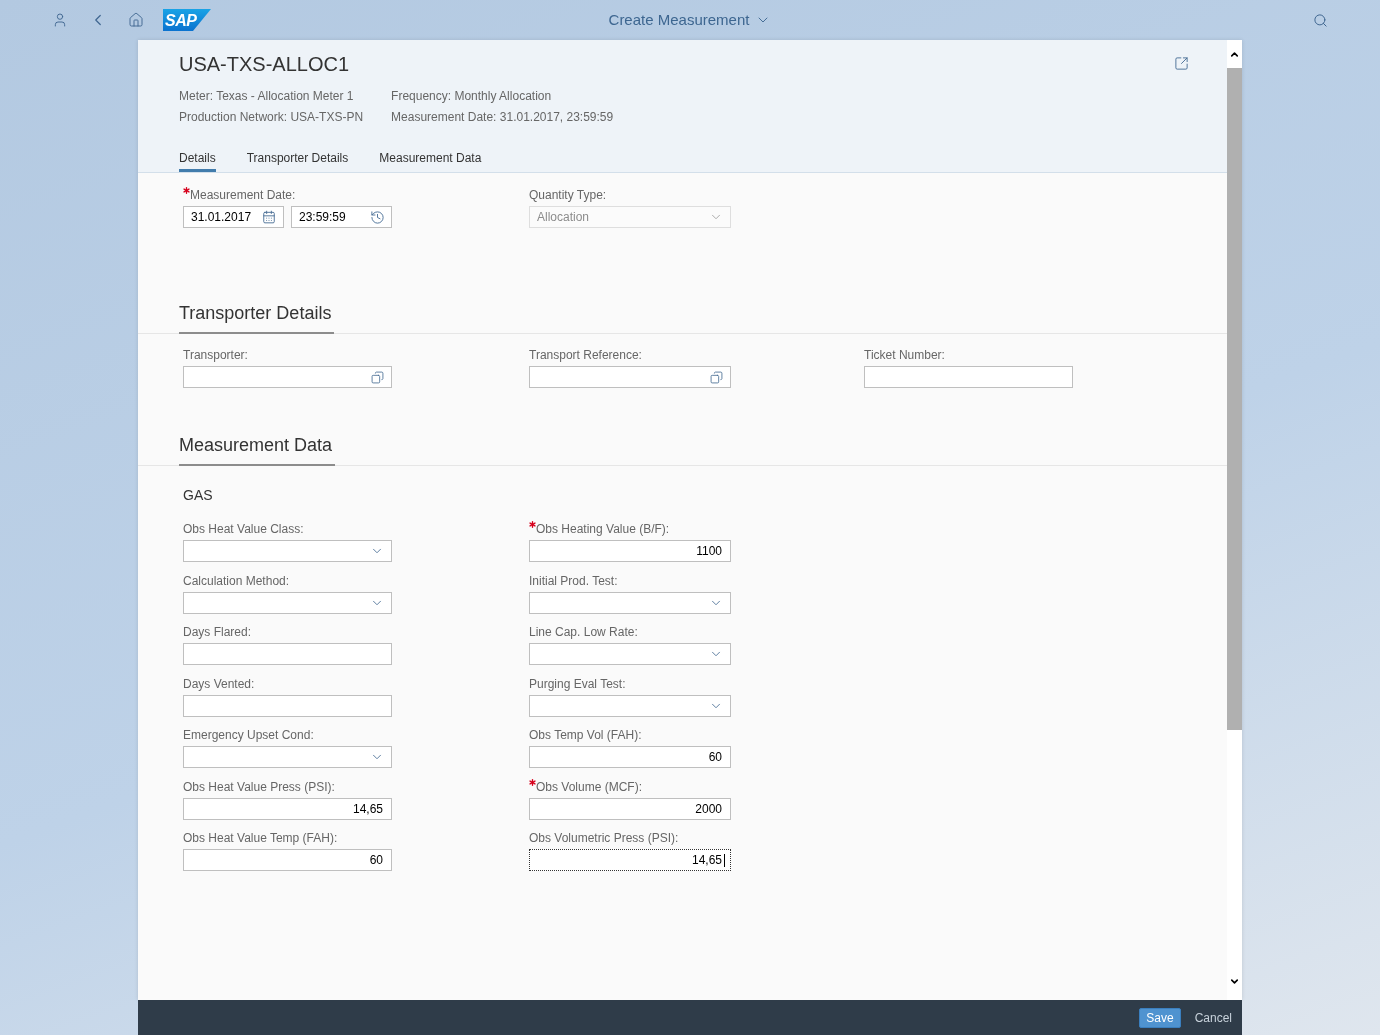  What do you see at coordinates (259, 786) in the screenshot?
I see `field-label: Obs Heat Value Press (PSI):` at bounding box center [259, 786].